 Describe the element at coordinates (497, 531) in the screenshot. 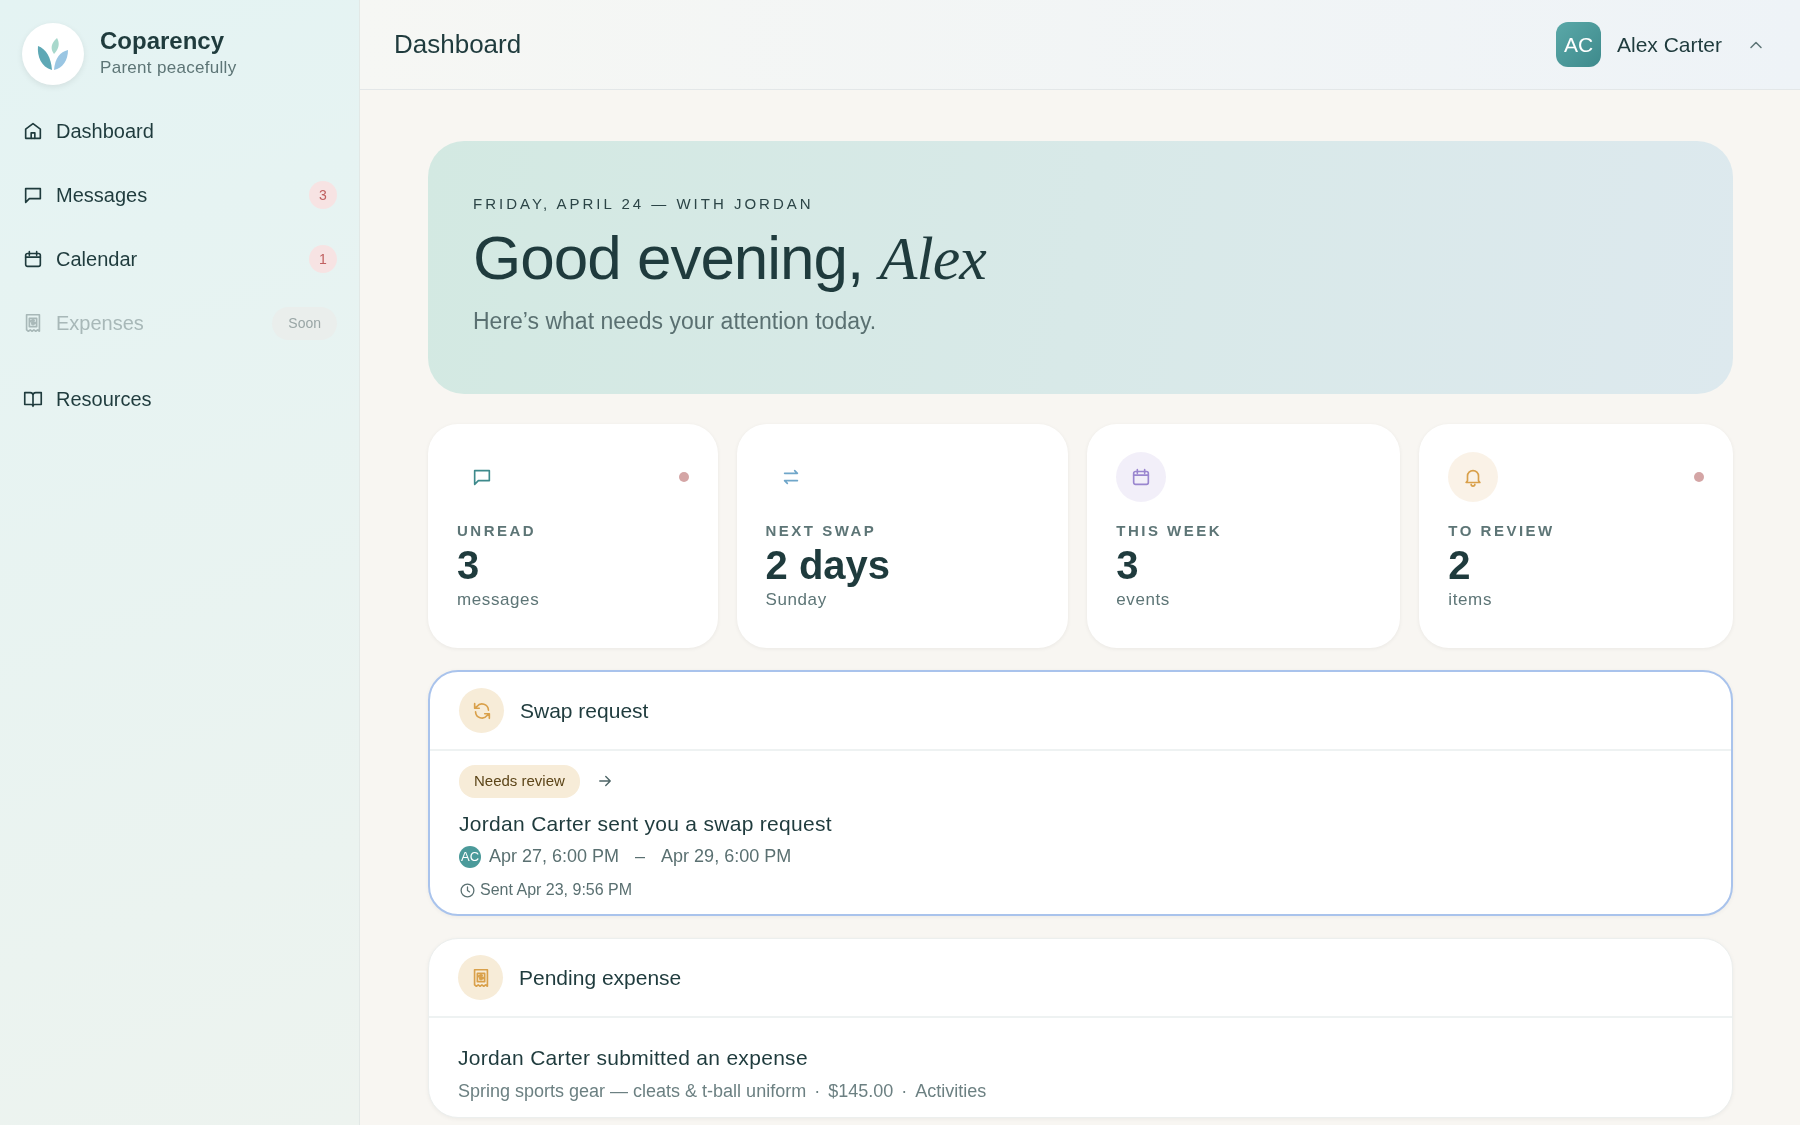

I see `stat-label: UNREAD` at that location.